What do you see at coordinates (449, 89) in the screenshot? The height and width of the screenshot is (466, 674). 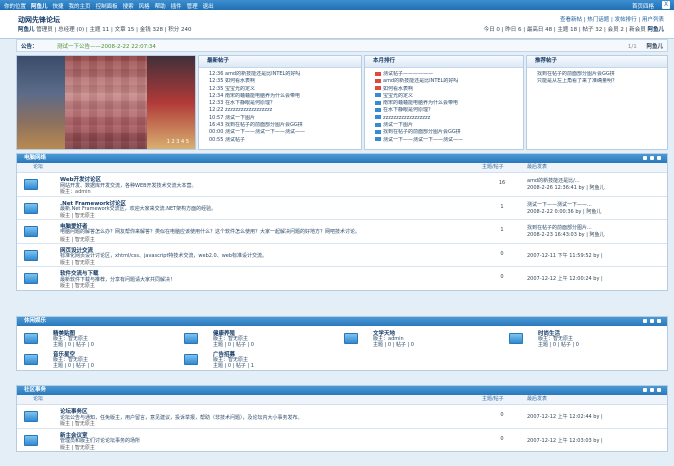 I see `list-item: 如何看水表啊` at bounding box center [449, 89].